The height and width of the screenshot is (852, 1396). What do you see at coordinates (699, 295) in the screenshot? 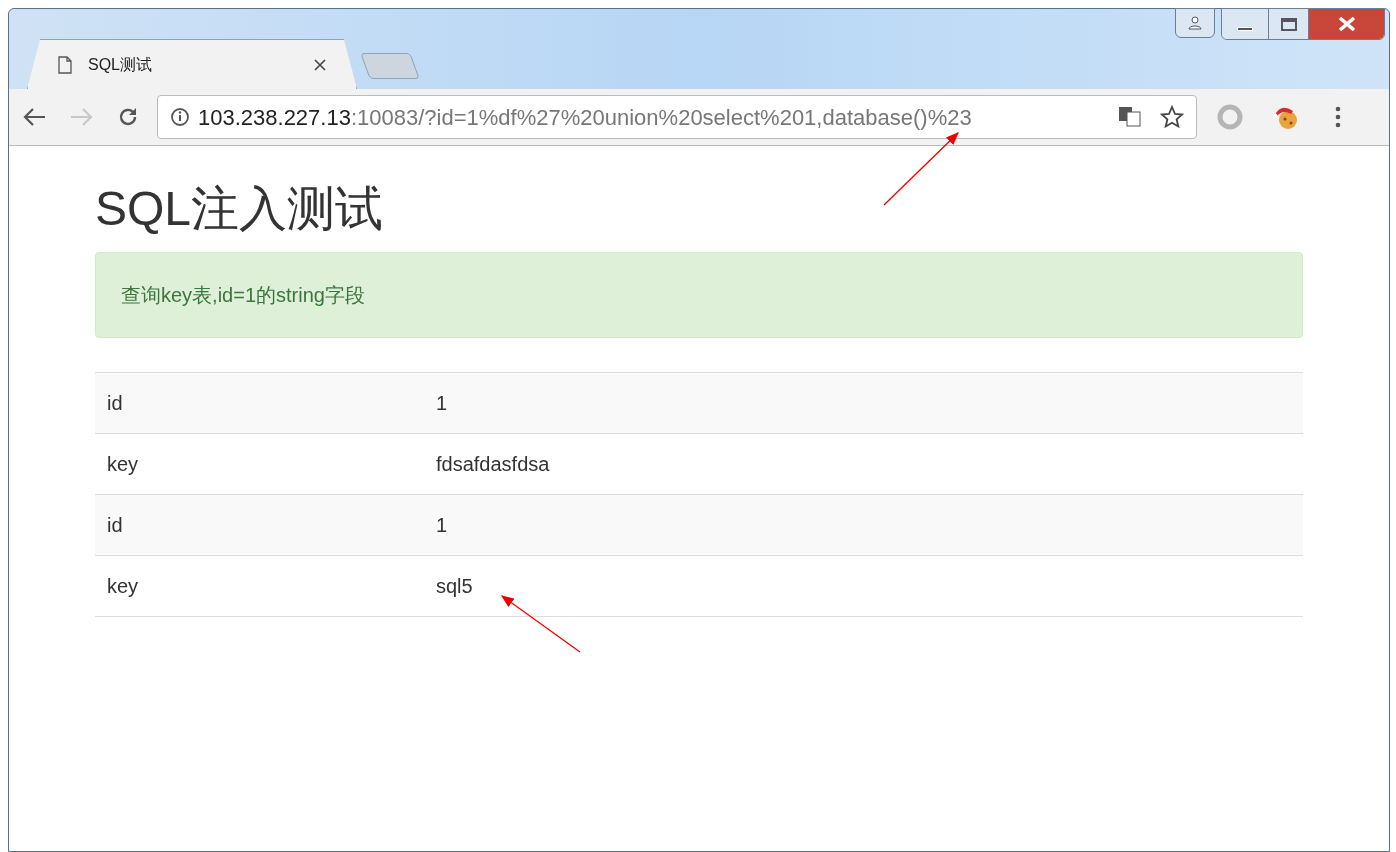
I see `info-alert: 查询key表,id=1的string字段` at bounding box center [699, 295].